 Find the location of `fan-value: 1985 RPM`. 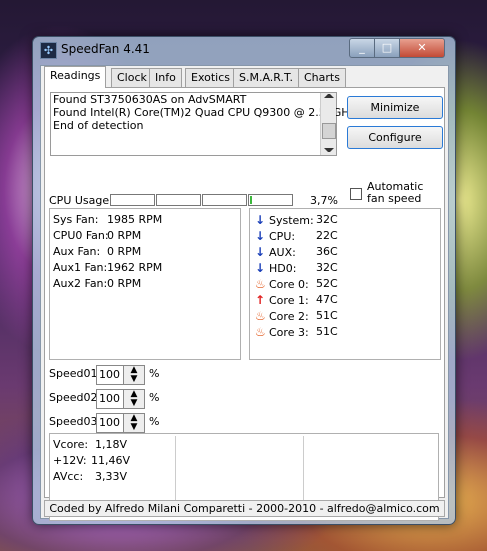

fan-value: 1985 RPM is located at coordinates (135, 219).